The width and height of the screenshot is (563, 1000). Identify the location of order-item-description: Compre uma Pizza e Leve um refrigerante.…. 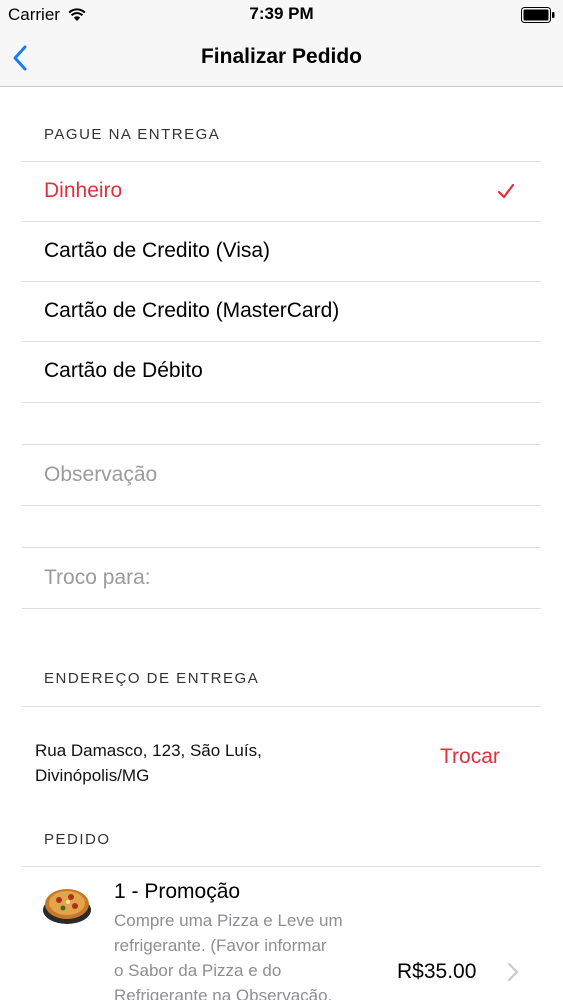
(251, 954).